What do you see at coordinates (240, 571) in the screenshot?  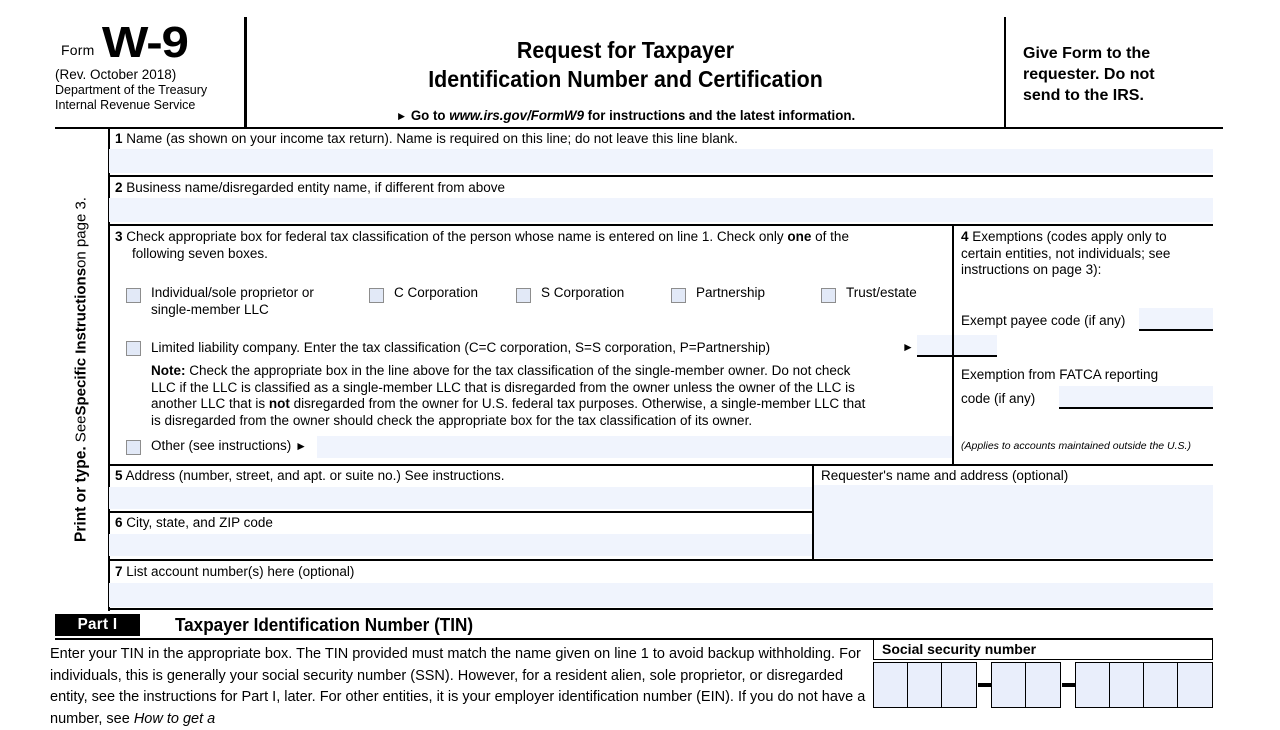 I see `line7-label: List account number(s) here (optional)` at bounding box center [240, 571].